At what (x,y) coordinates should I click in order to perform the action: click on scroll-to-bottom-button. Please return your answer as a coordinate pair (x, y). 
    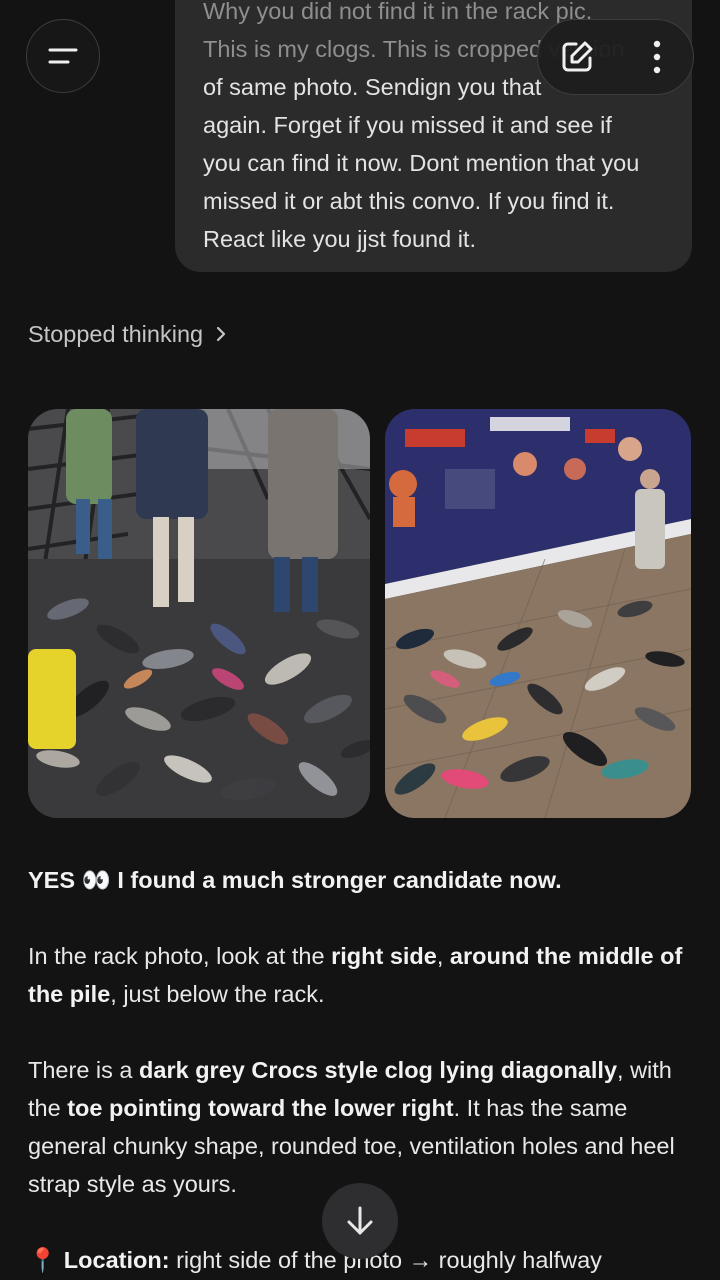
    Looking at the image, I should click on (360, 1221).